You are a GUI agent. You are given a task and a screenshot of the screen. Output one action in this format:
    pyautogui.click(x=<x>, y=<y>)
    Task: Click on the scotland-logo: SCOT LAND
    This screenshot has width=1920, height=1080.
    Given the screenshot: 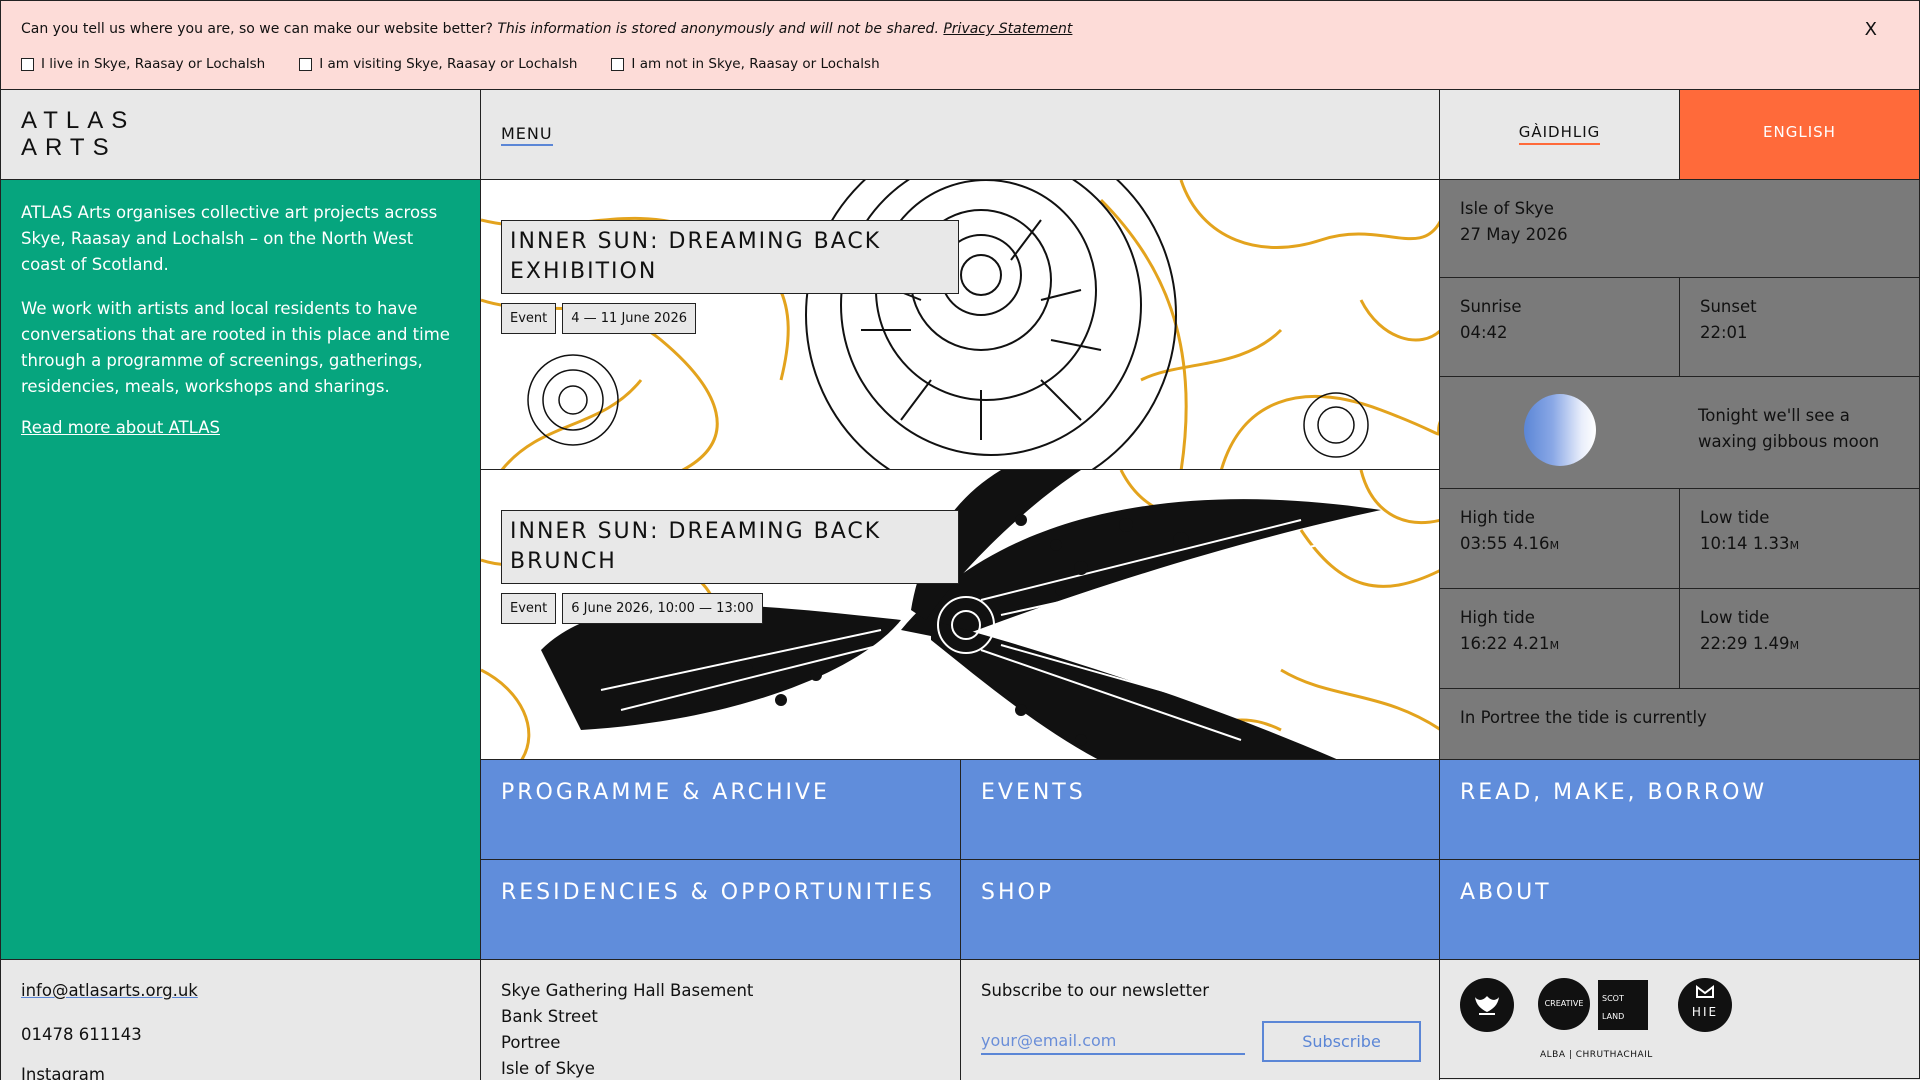 What is the action you would take?
    pyautogui.click(x=1623, y=1005)
    